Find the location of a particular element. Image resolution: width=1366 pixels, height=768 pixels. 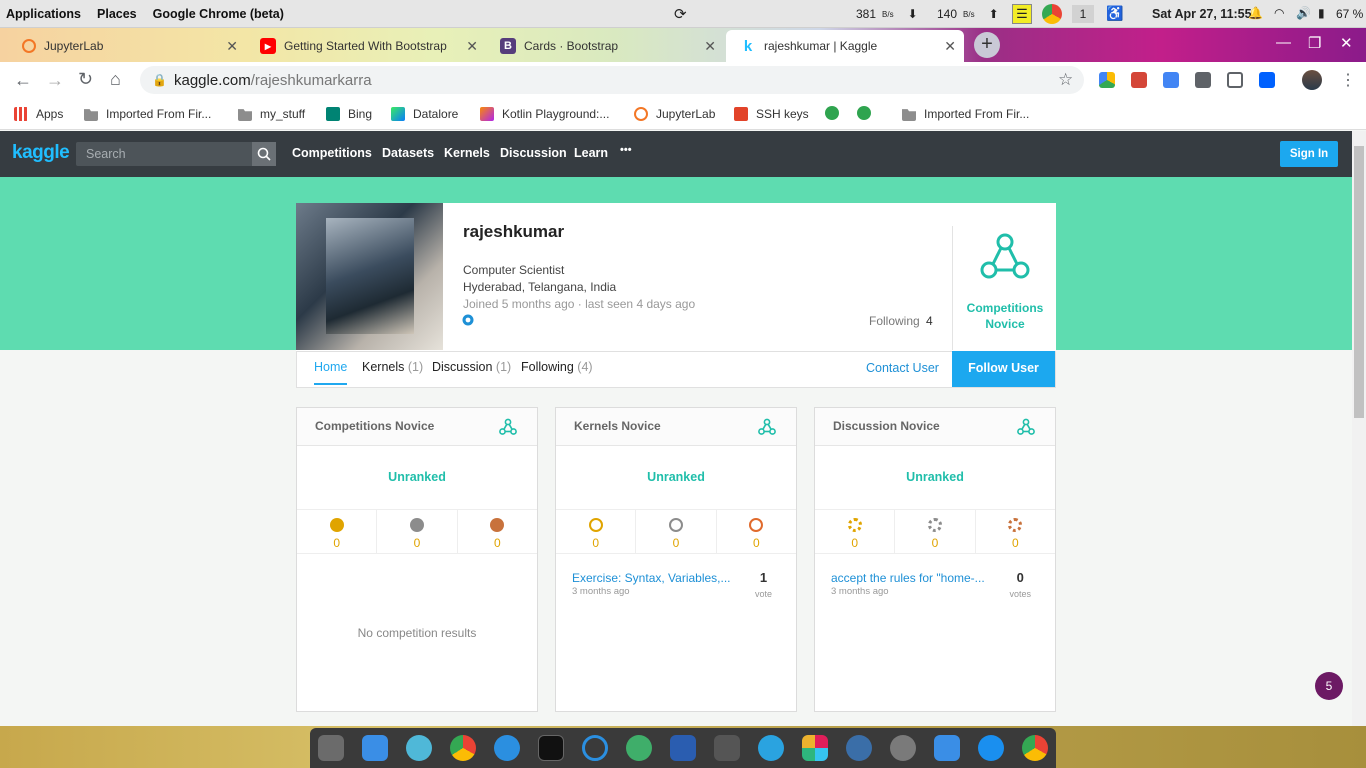

finder-icon is located at coordinates (375, 748).